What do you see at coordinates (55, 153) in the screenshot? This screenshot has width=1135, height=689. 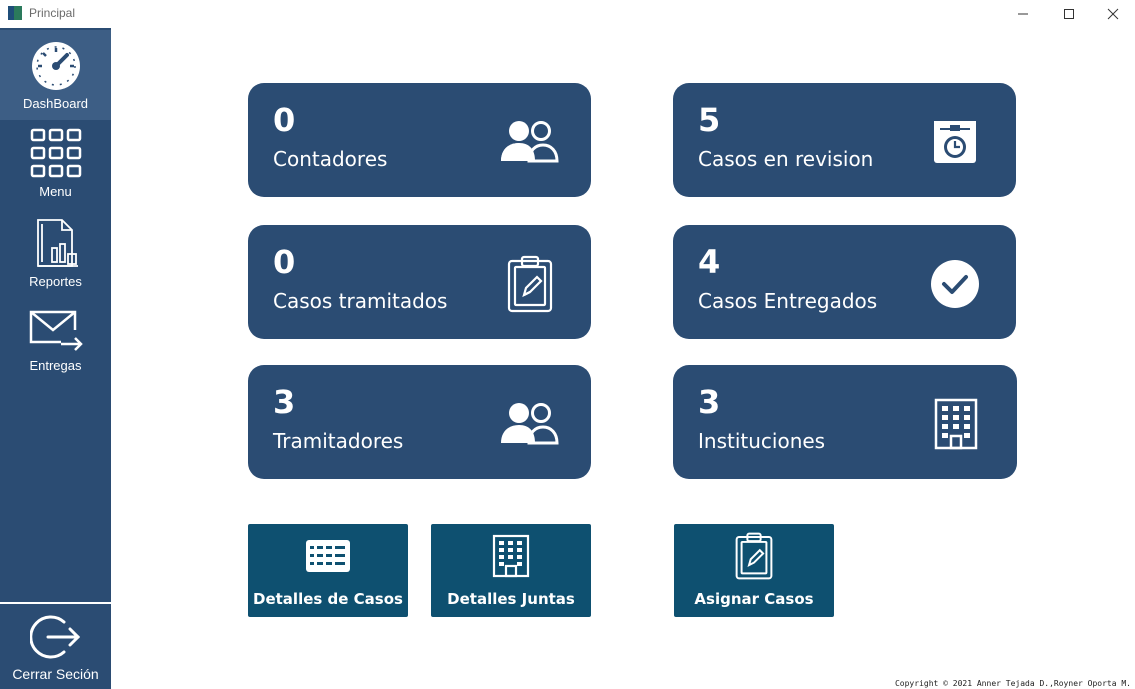 I see `grid-icon` at bounding box center [55, 153].